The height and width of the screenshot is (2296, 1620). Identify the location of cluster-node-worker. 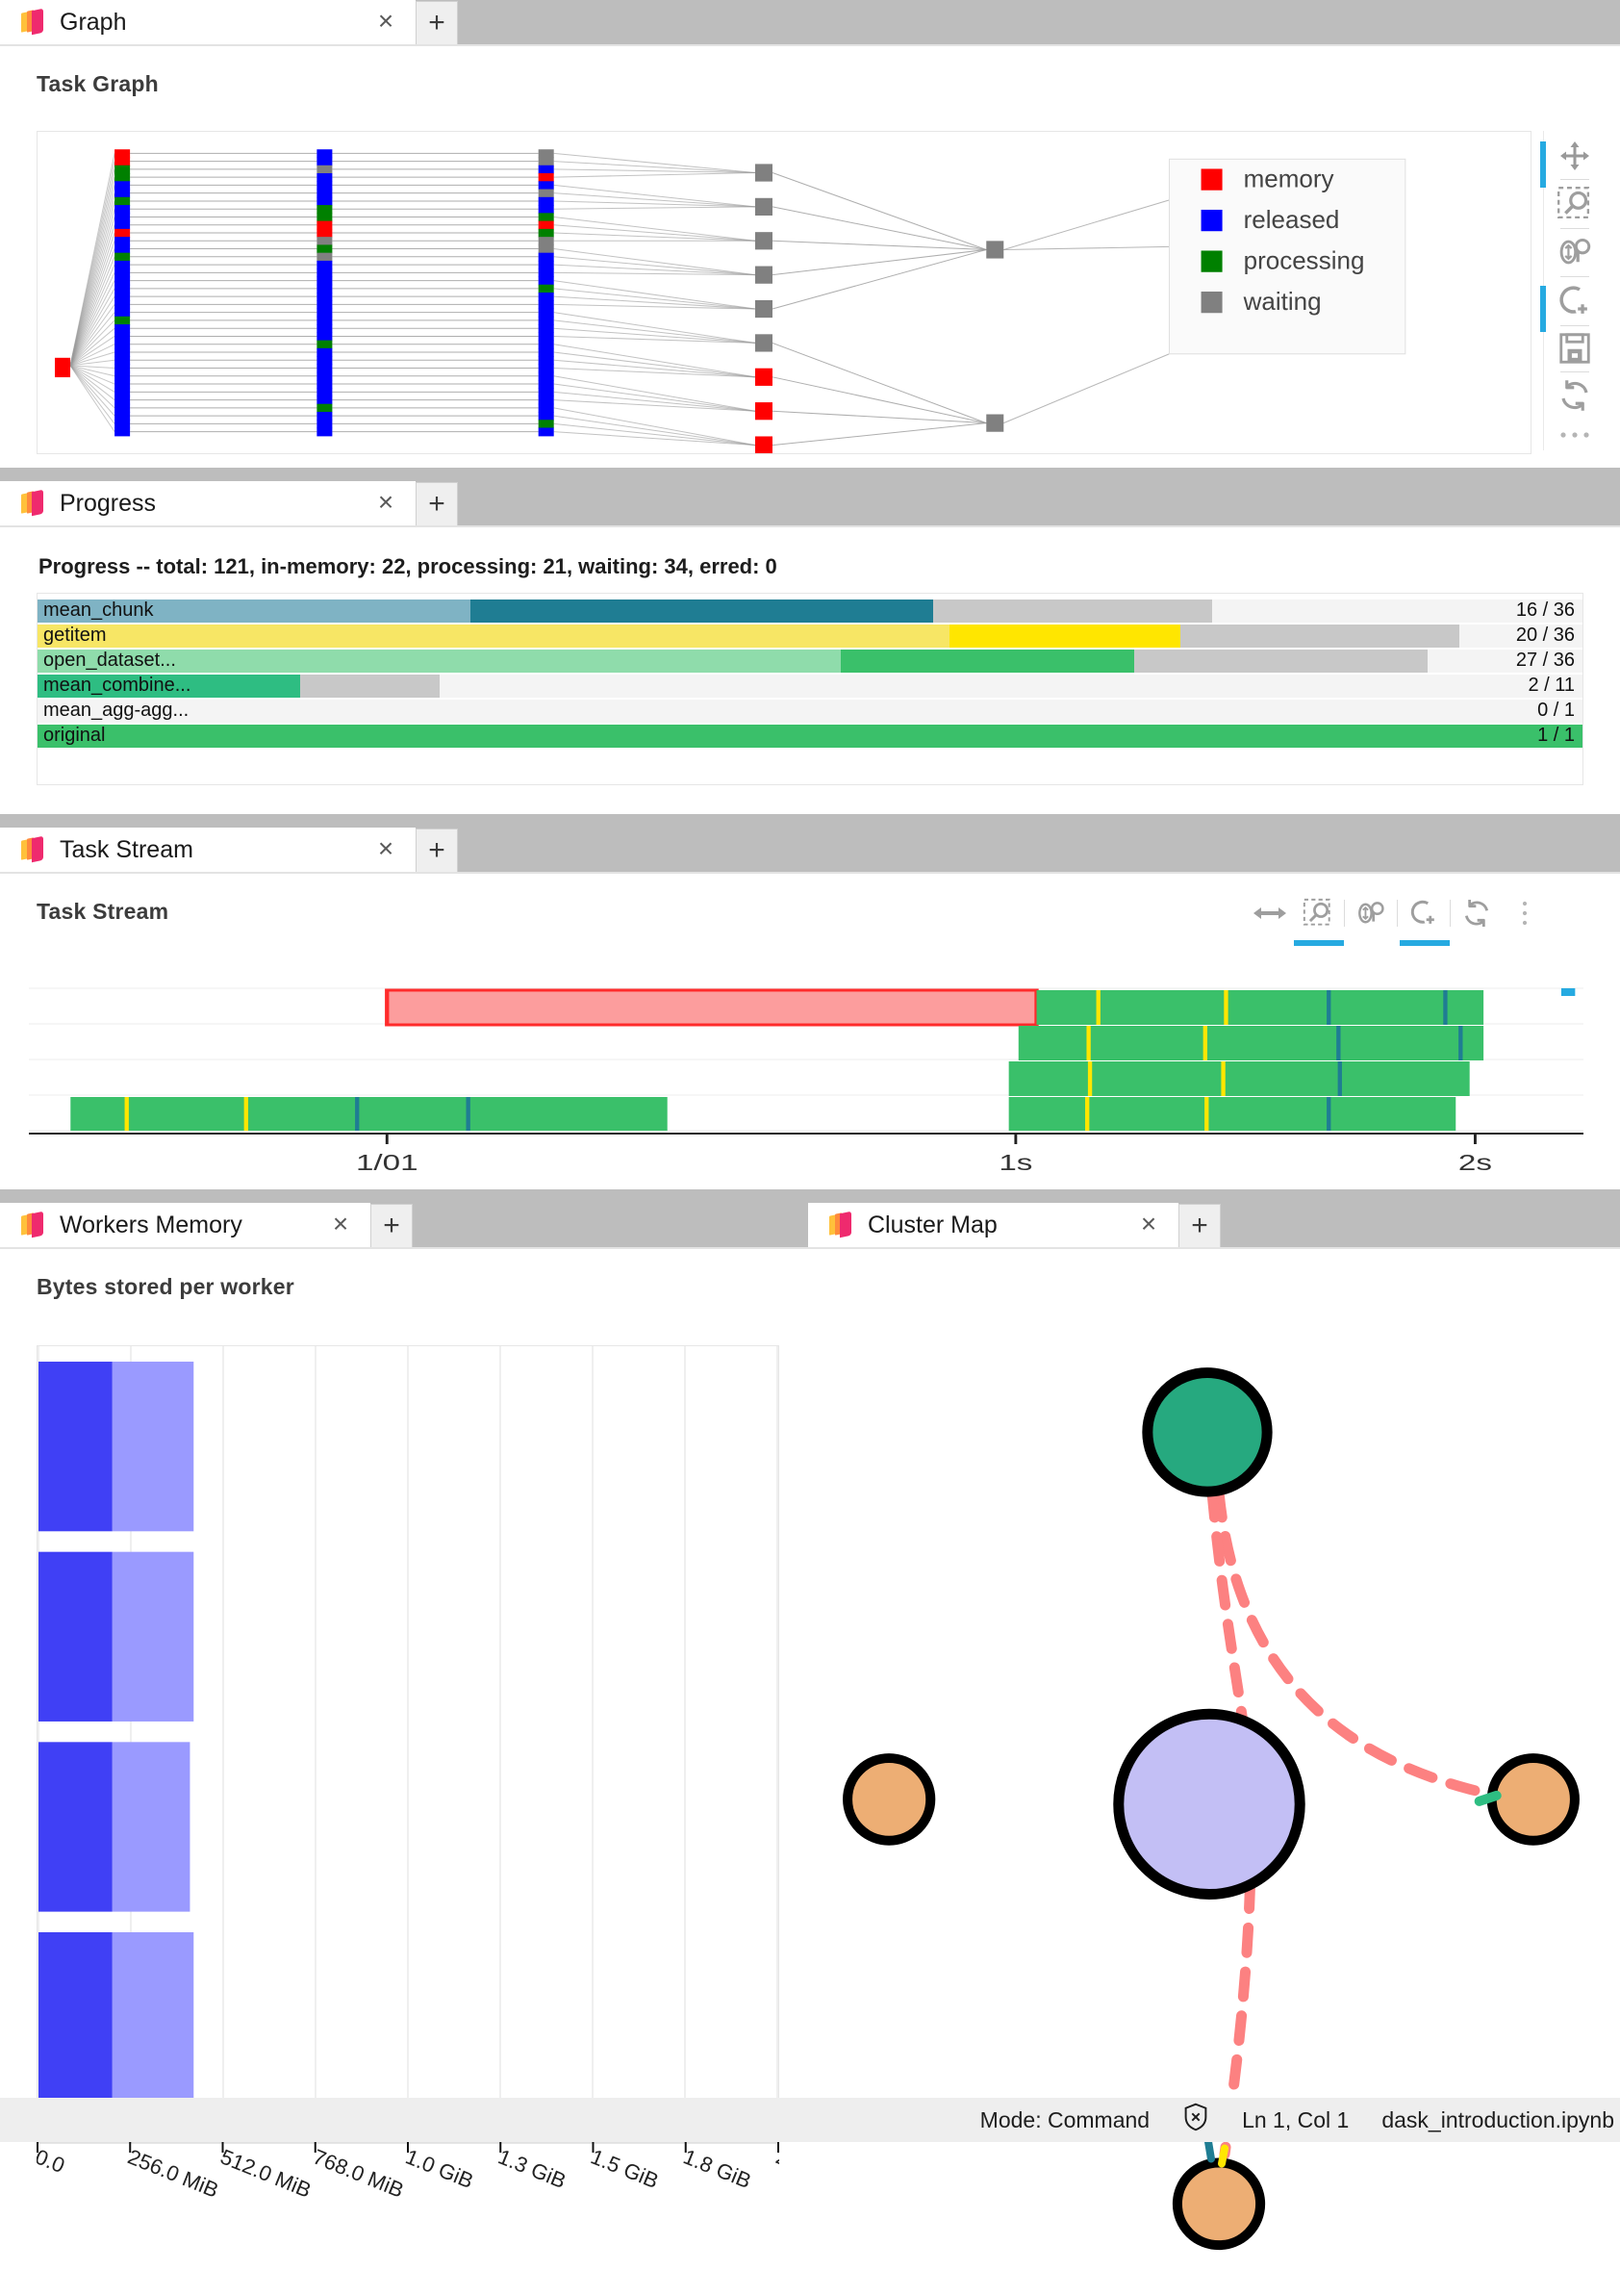
(1533, 1799).